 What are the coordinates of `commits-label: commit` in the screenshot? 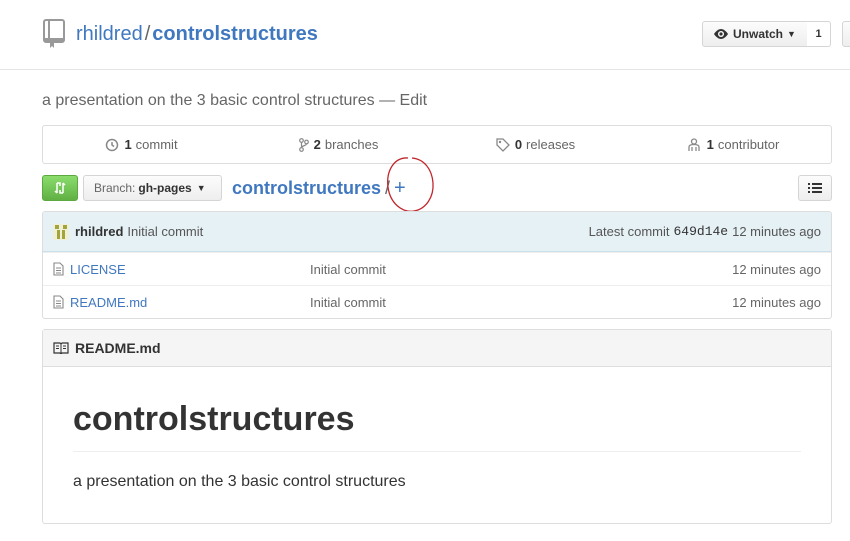 It's located at (156, 144).